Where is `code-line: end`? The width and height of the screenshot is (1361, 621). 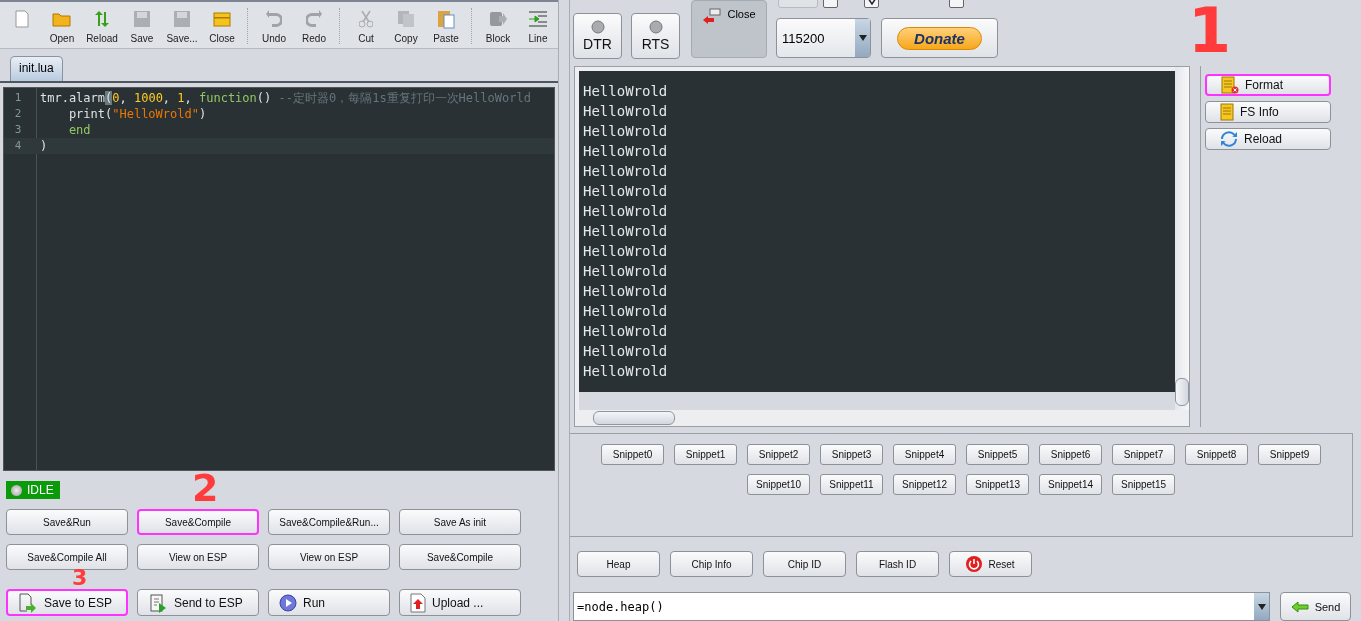
code-line: end is located at coordinates (79, 130).